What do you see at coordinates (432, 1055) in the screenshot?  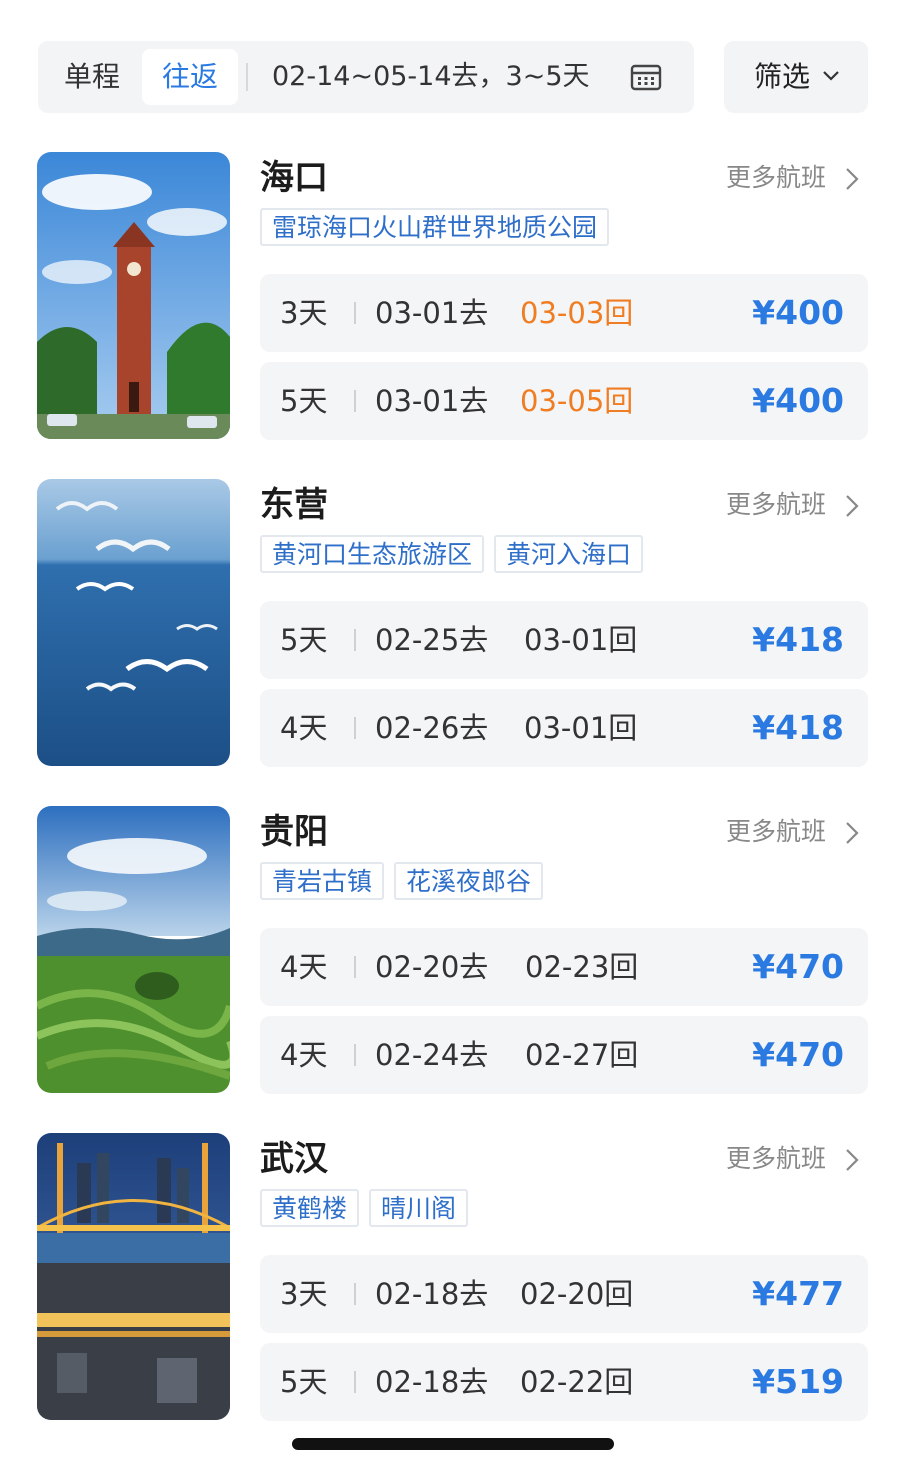 I see `depart-date: 02-24去` at bounding box center [432, 1055].